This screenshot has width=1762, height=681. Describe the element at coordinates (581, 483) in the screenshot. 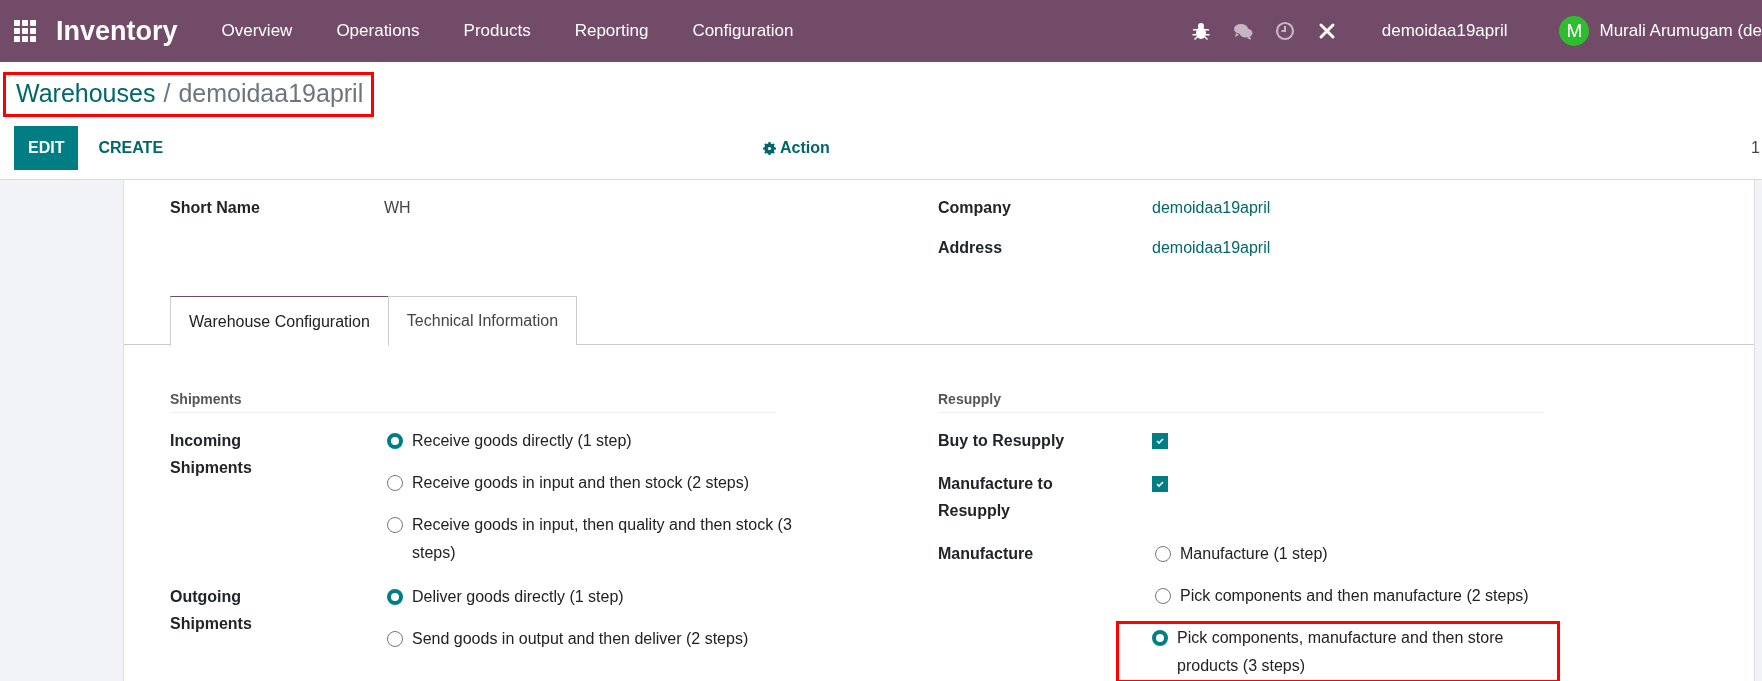

I see `radio-label: Receive goods in input and then stock (2 steps)` at that location.